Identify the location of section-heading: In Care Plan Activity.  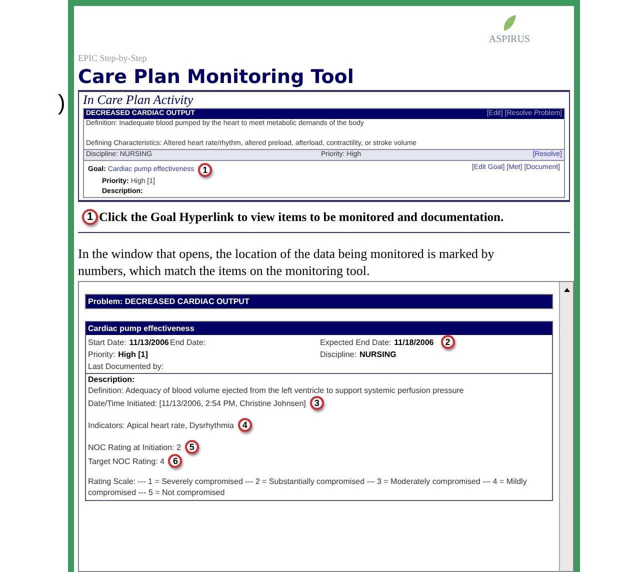
(138, 100).